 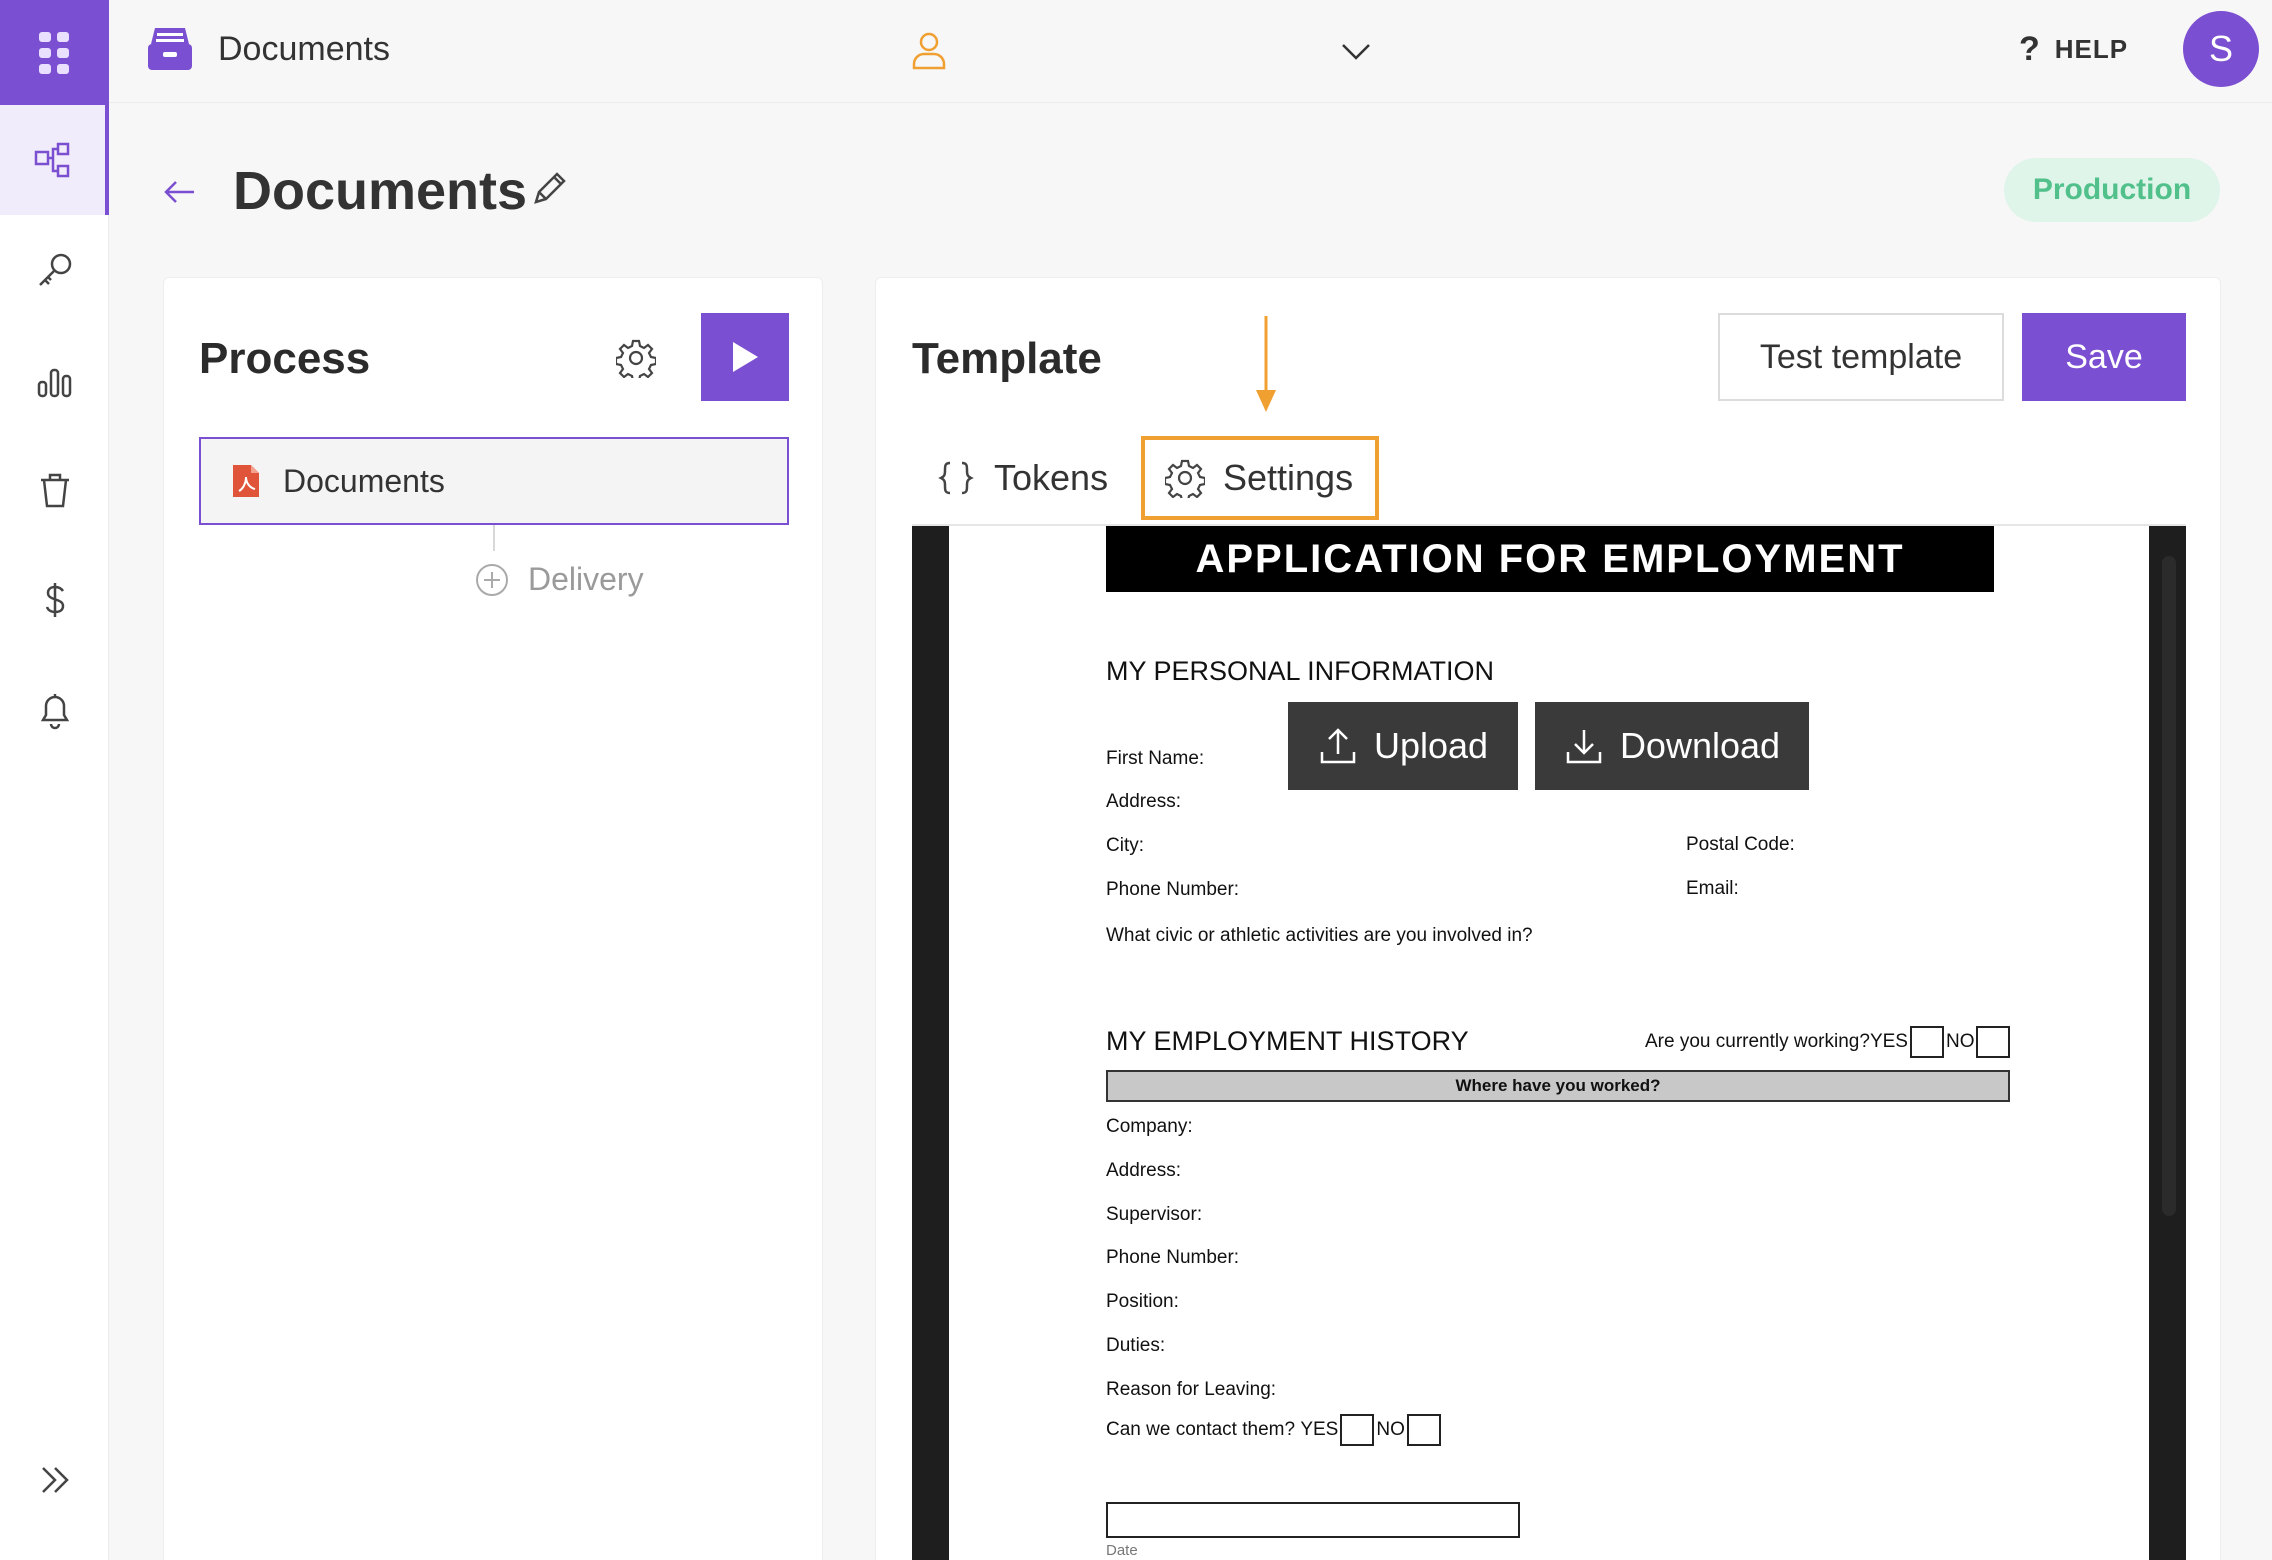 I want to click on tab-settings: Settings, so click(x=1260, y=478).